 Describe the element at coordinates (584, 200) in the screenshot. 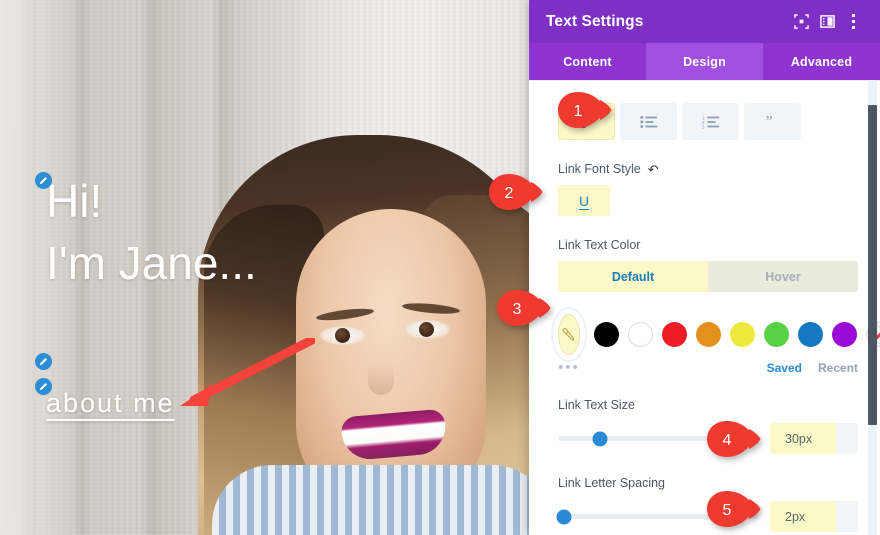

I see `underline-button: U` at that location.